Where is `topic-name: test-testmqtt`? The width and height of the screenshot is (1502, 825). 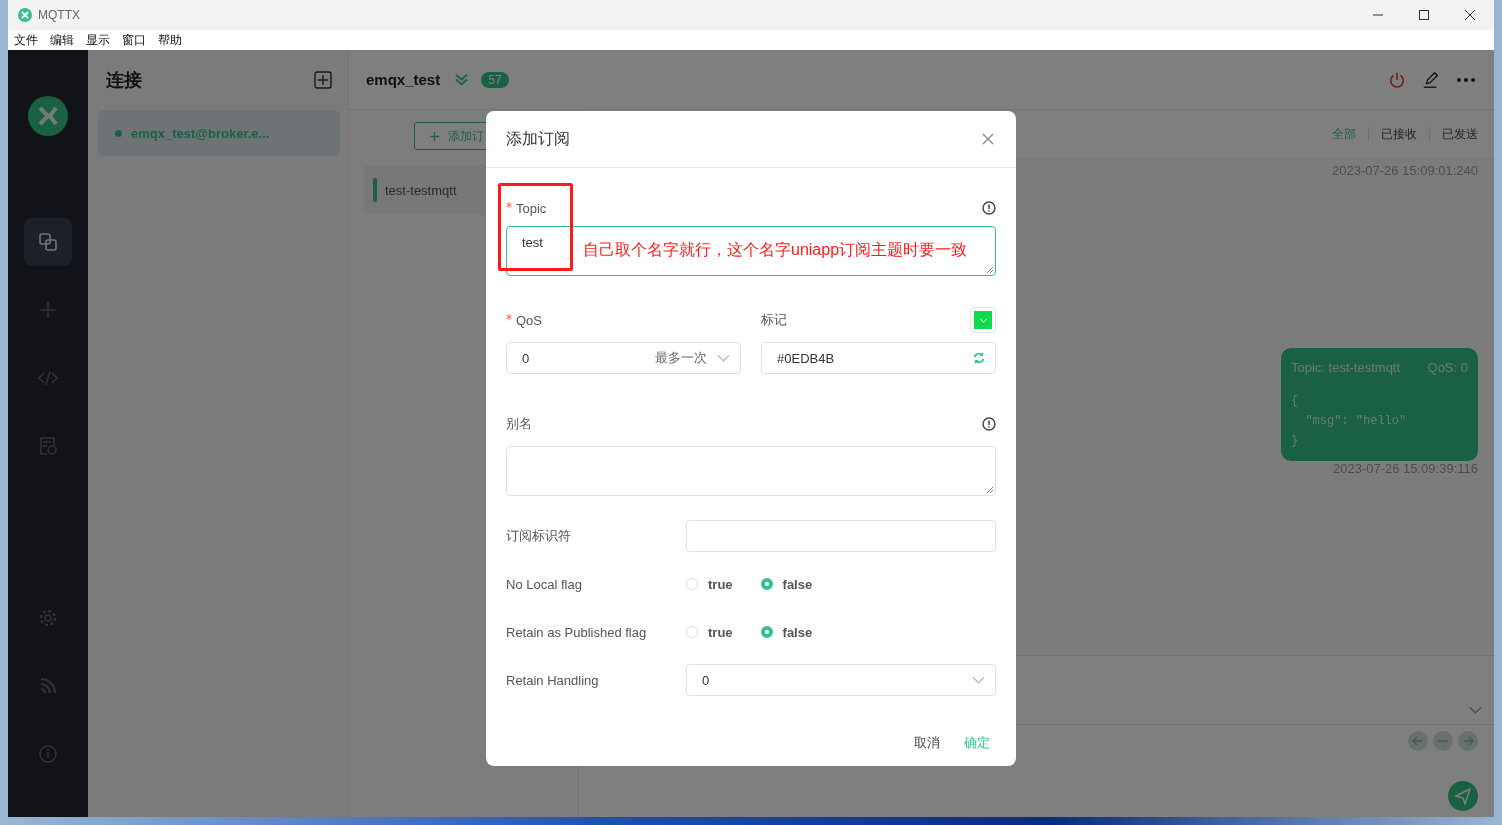
topic-name: test-testmqtt is located at coordinates (421, 190).